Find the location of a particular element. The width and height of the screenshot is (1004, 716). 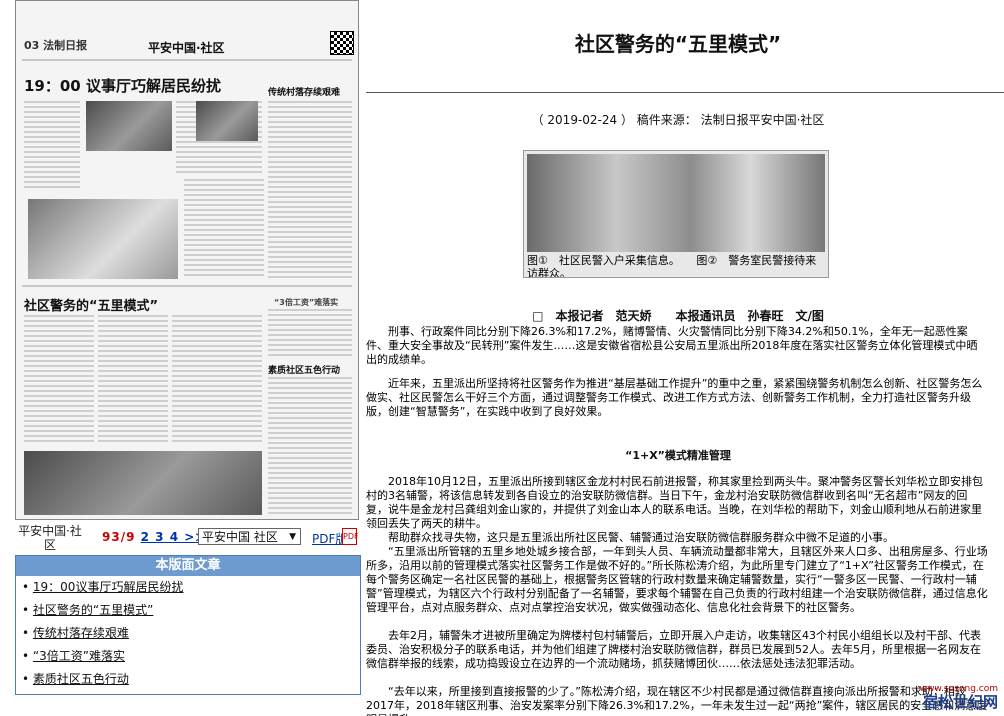

thumbnail-side-headline-3: 素质社区五色行动 is located at coordinates (304, 371).